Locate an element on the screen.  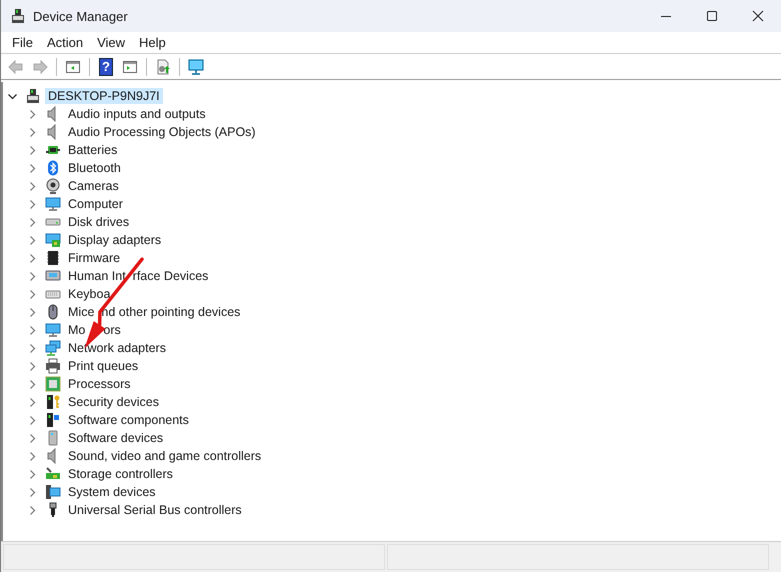
tree-item-text: Mice is located at coordinates (81, 312).